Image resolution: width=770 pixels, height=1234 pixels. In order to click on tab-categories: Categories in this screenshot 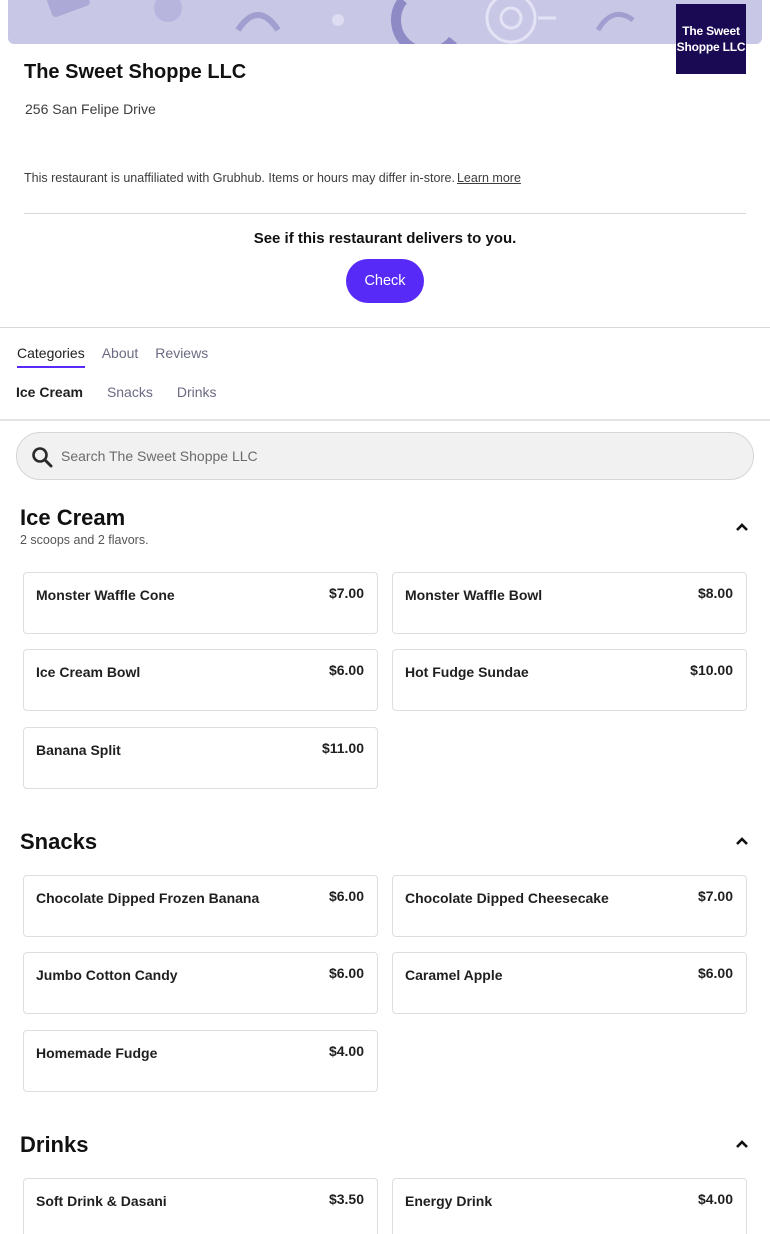, I will do `click(51, 356)`.